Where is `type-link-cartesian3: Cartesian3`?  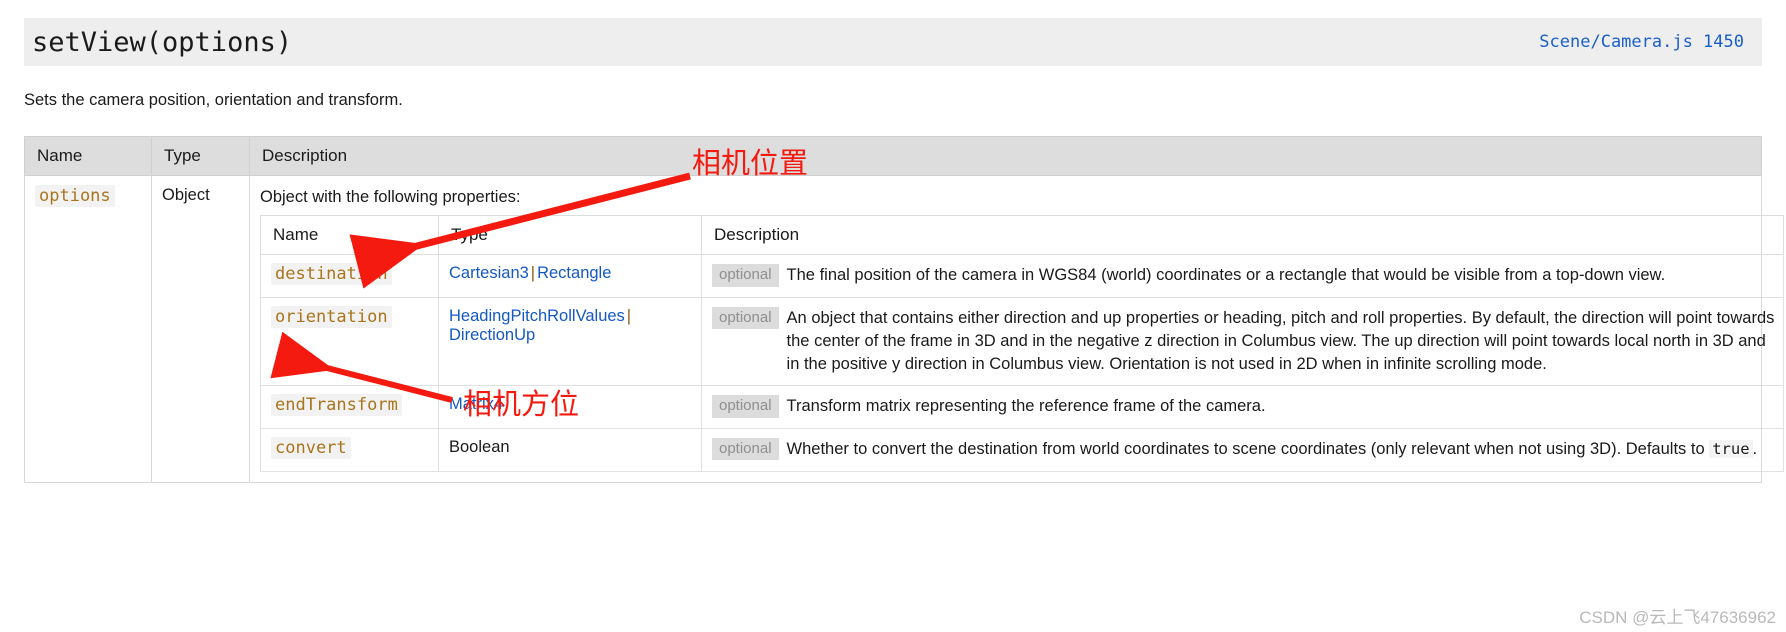
type-link-cartesian3: Cartesian3 is located at coordinates (489, 273).